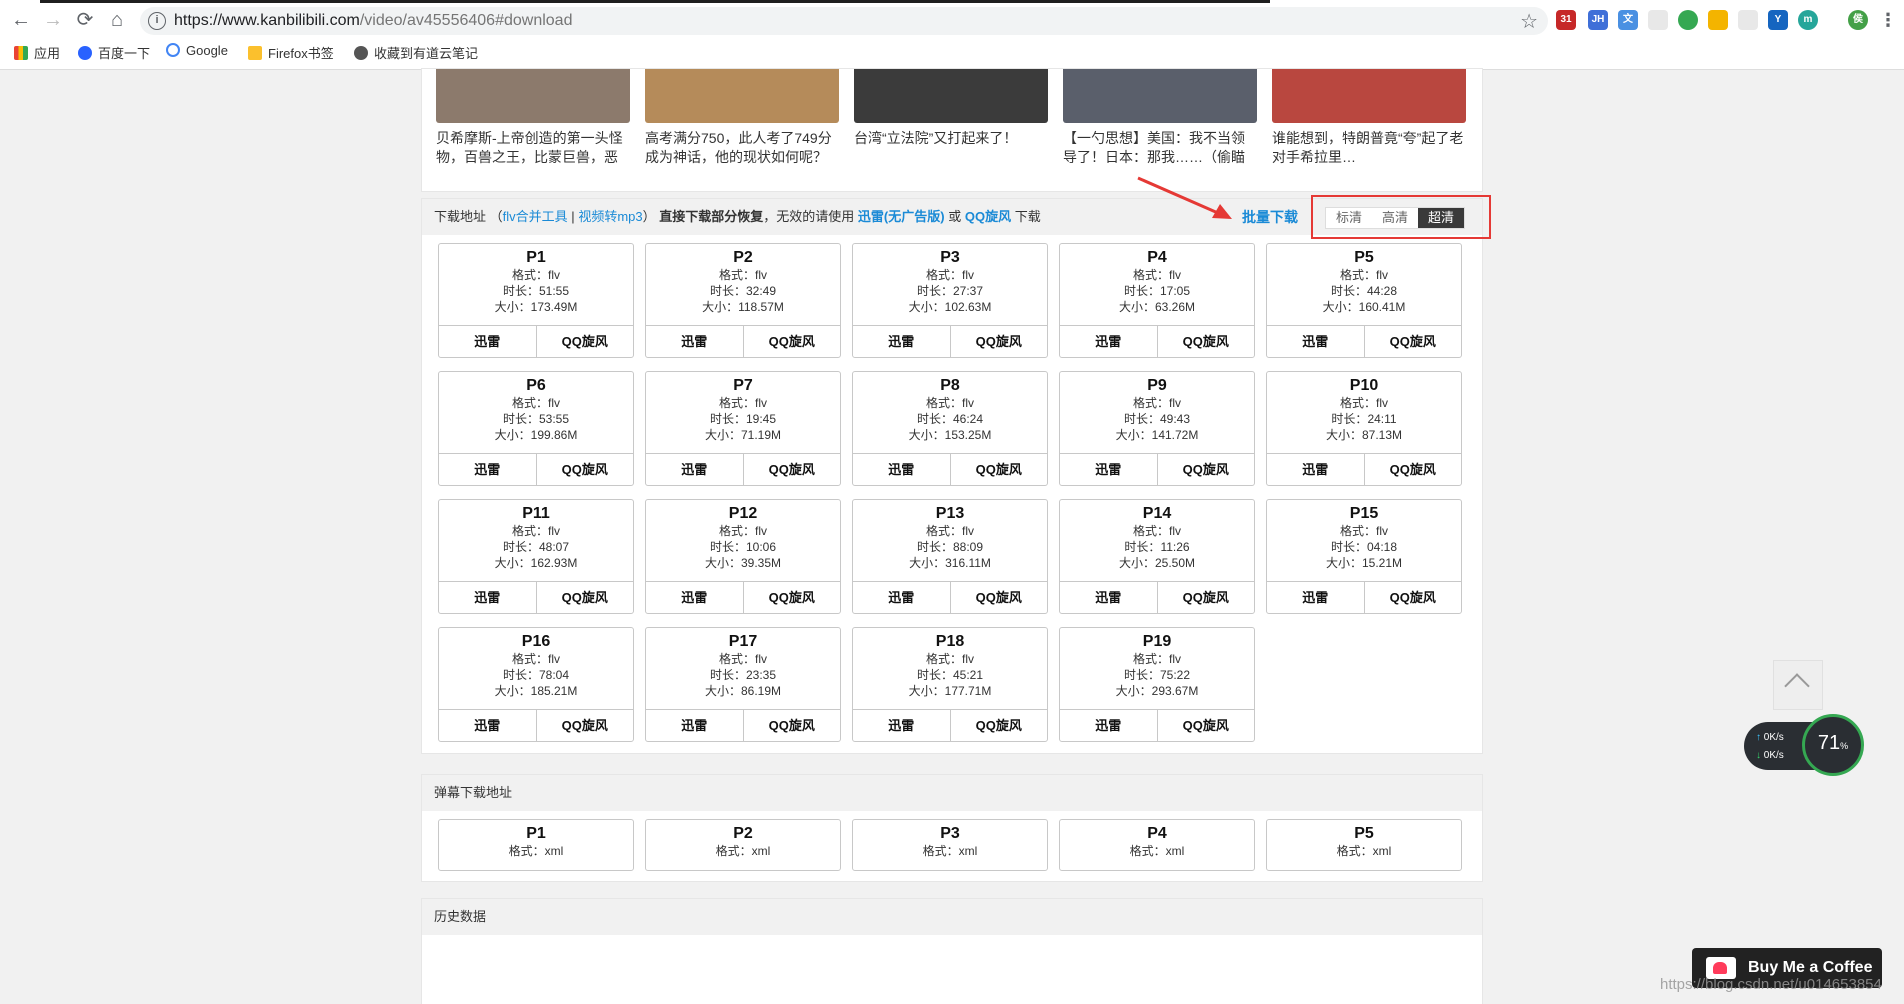  I want to click on bookmark-baidu: 百度一下, so click(114, 52).